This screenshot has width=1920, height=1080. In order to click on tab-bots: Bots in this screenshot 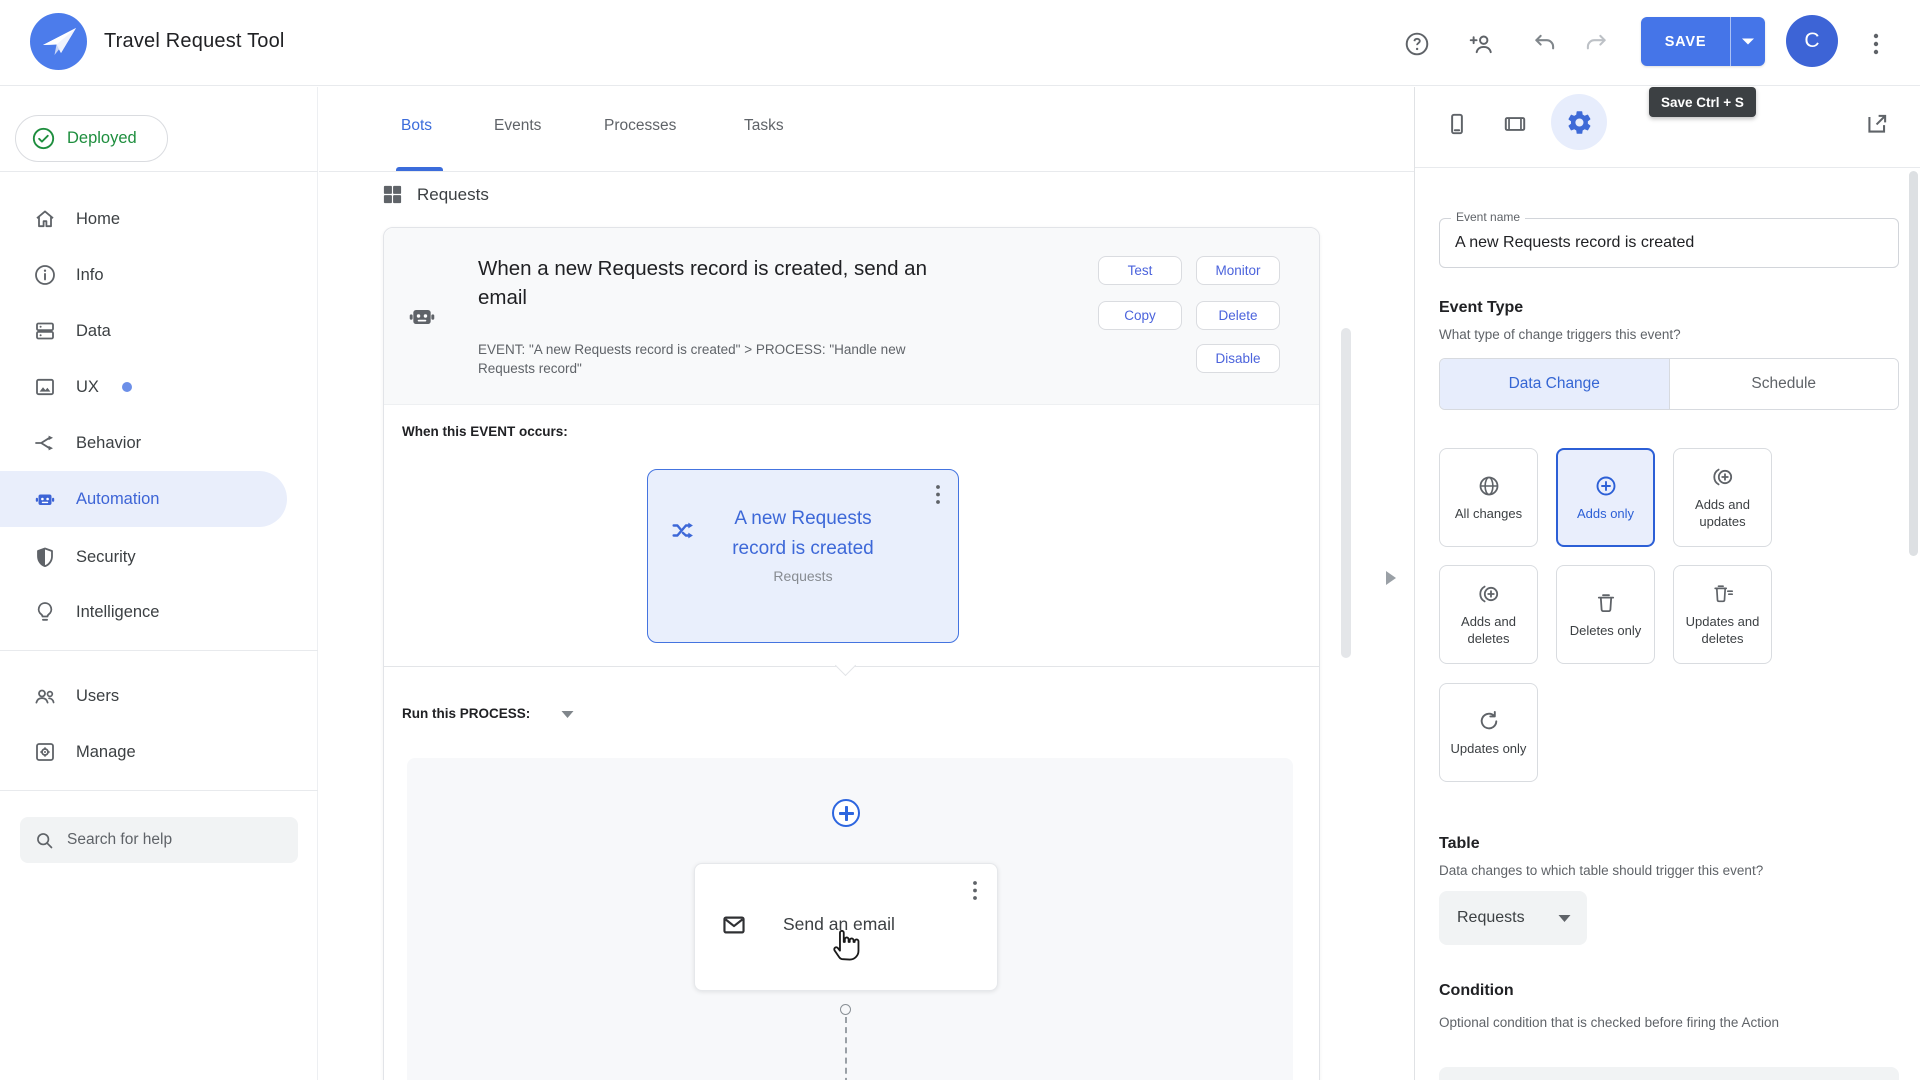, I will do `click(416, 126)`.